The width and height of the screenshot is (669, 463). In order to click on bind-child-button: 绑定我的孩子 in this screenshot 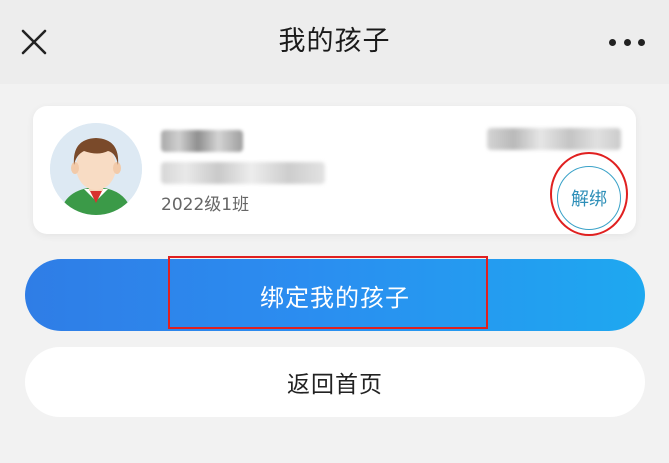, I will do `click(335, 295)`.